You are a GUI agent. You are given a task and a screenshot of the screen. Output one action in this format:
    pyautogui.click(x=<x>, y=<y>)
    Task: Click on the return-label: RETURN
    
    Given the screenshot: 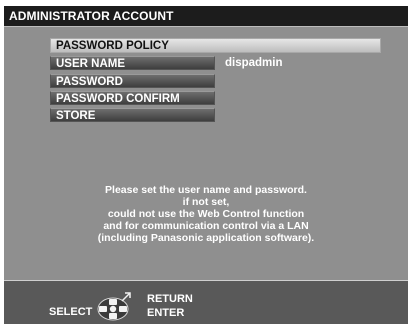 What is the action you would take?
    pyautogui.click(x=170, y=299)
    